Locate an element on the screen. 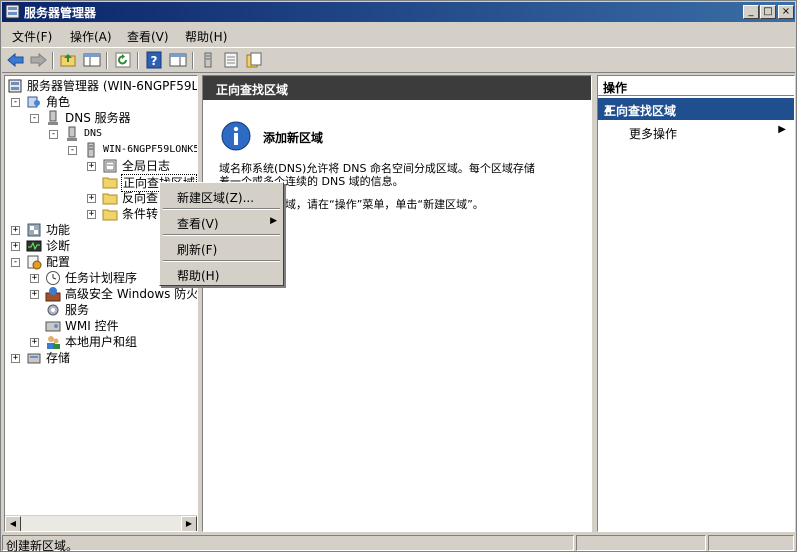  refresh-icon is located at coordinates (123, 60).